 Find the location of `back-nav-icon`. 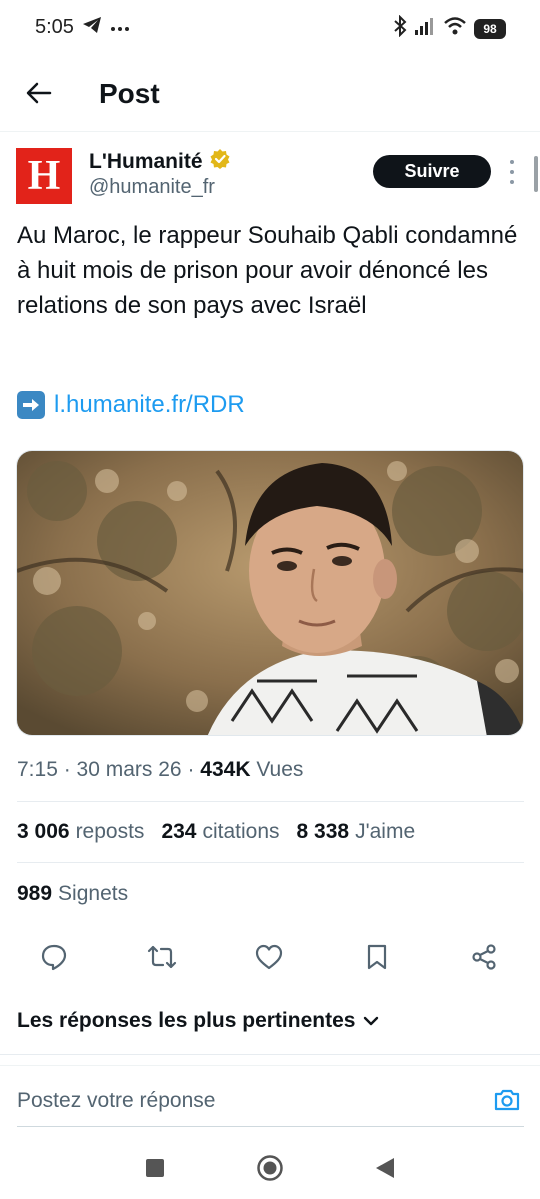

back-nav-icon is located at coordinates (385, 1168).